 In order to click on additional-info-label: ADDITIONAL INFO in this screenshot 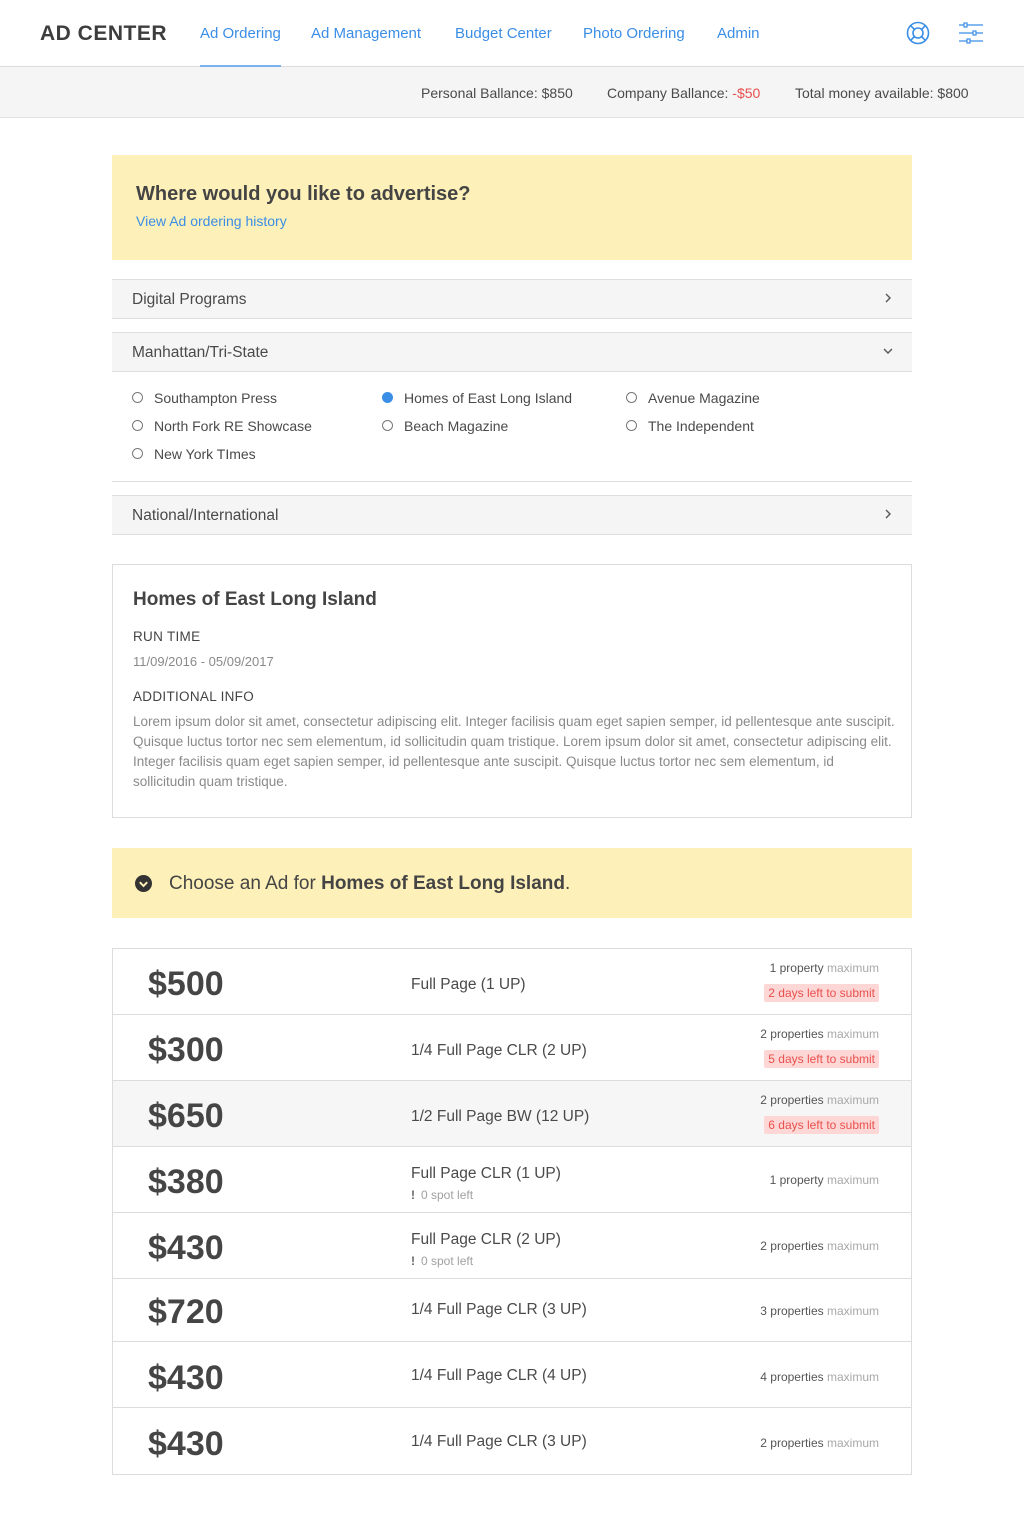, I will do `click(194, 696)`.